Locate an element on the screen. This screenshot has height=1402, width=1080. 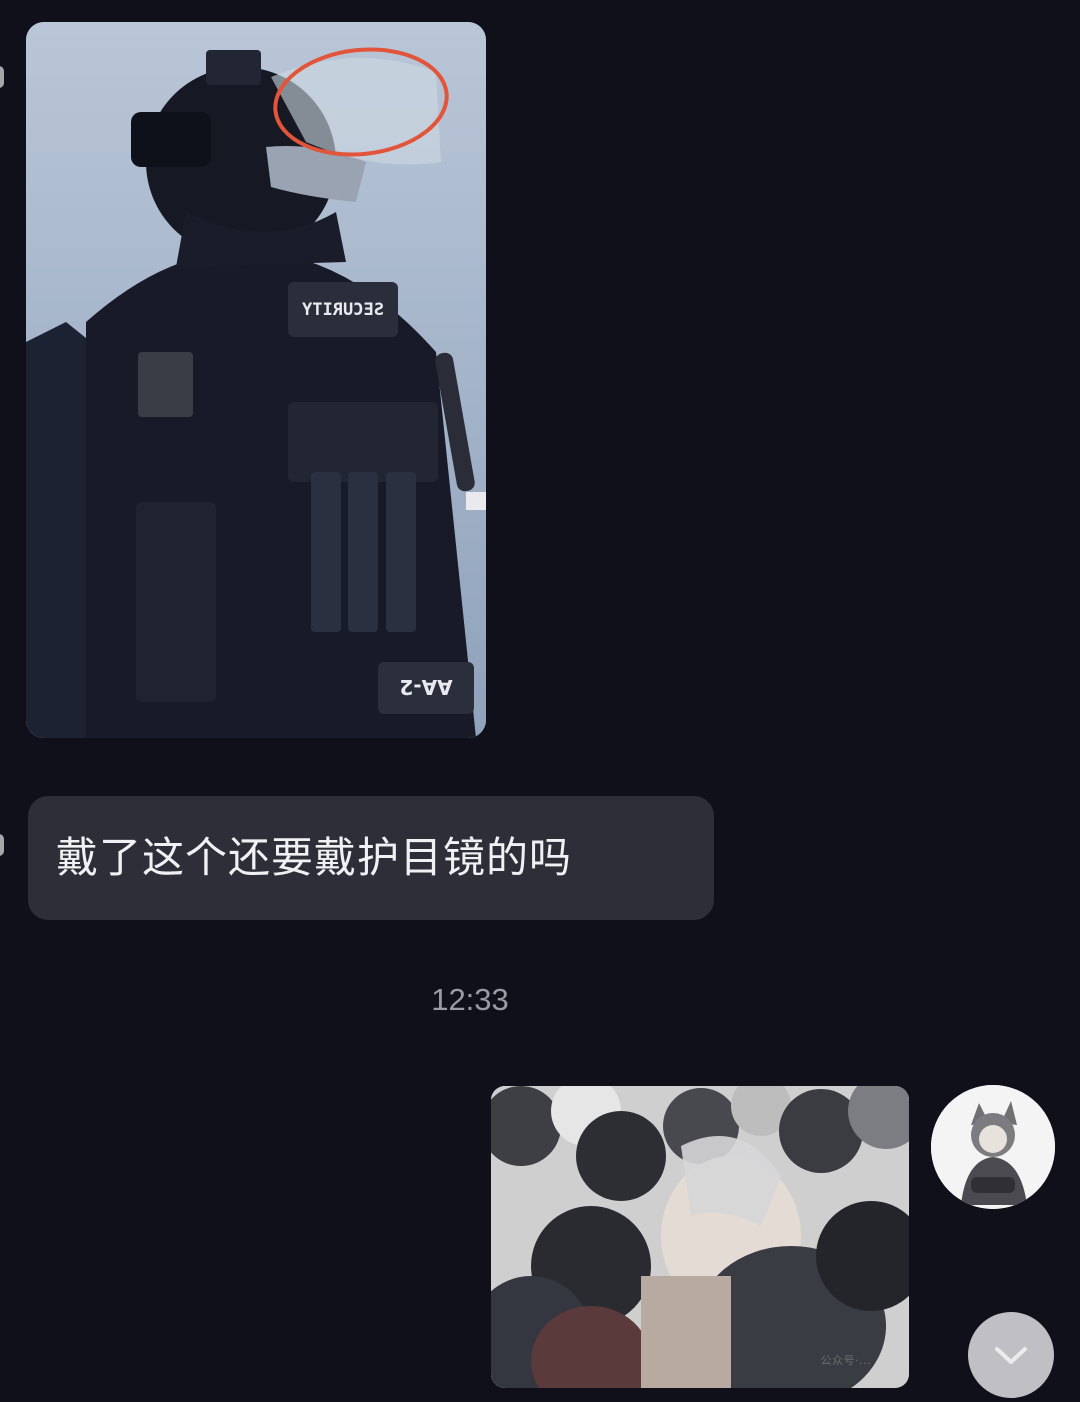
aa-2-label: AA-2 is located at coordinates (425, 687).